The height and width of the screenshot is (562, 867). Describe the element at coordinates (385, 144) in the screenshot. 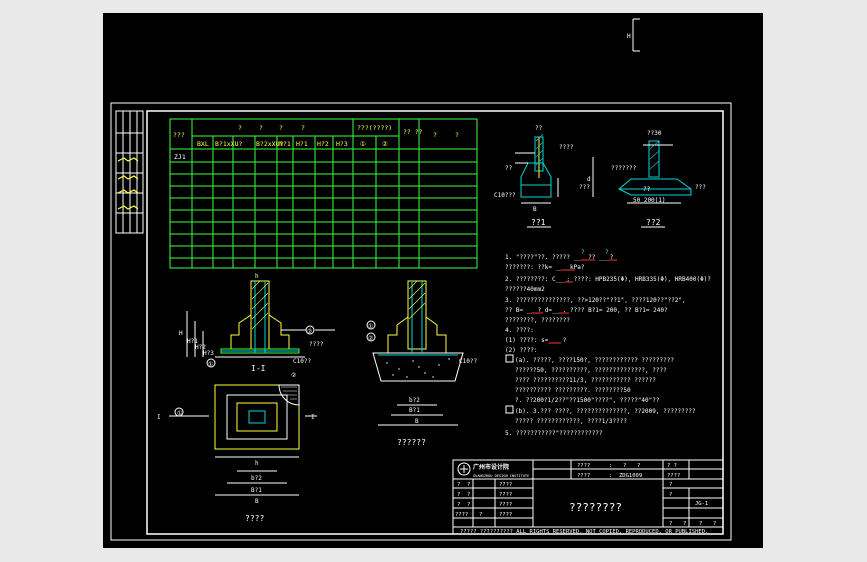

I see `table-header-cell: ②` at that location.